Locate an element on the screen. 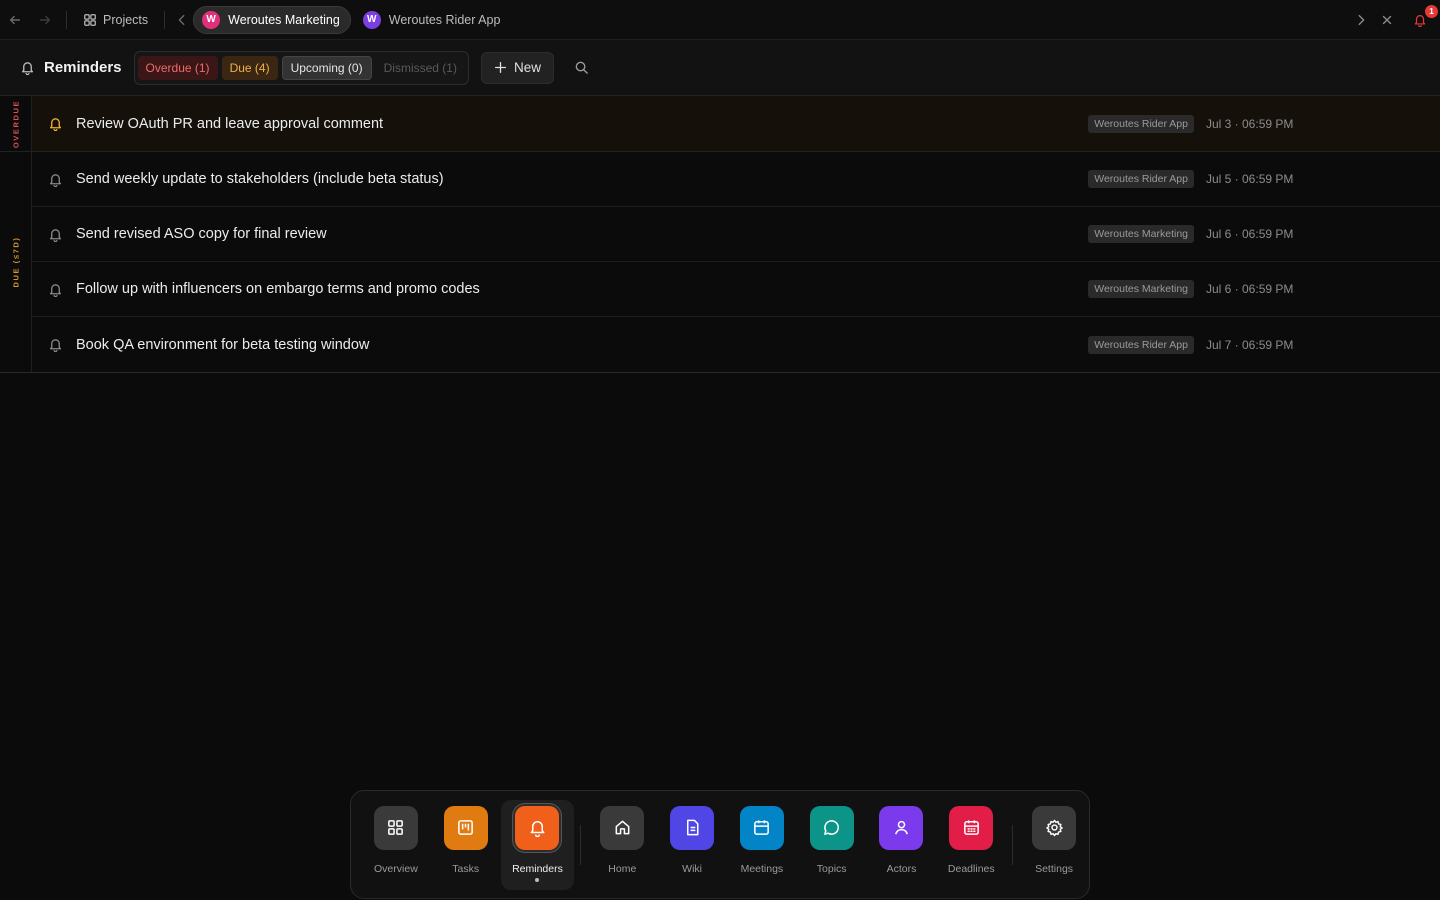 The image size is (1440, 900). page-title-text: Reminders is located at coordinates (83, 67).